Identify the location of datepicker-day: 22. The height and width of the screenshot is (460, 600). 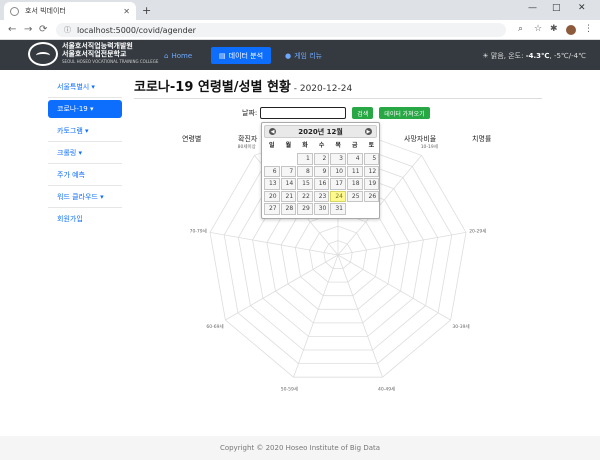
(305, 196).